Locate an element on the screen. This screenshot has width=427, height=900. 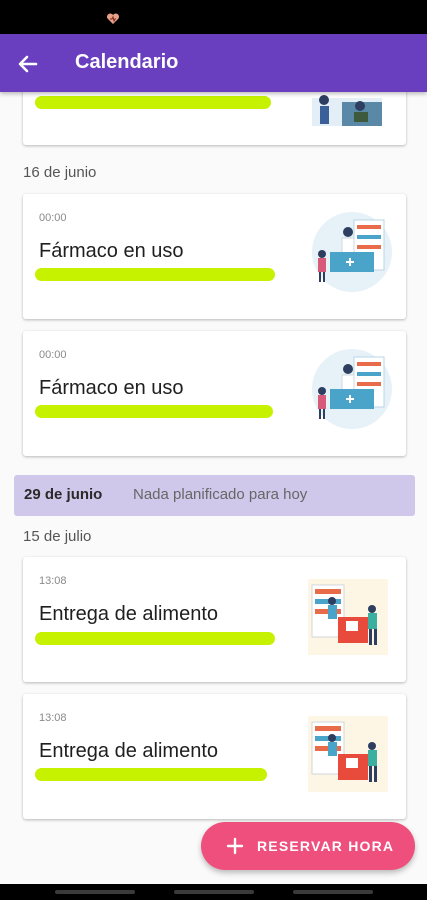
people-illustration is located at coordinates (347, 110).